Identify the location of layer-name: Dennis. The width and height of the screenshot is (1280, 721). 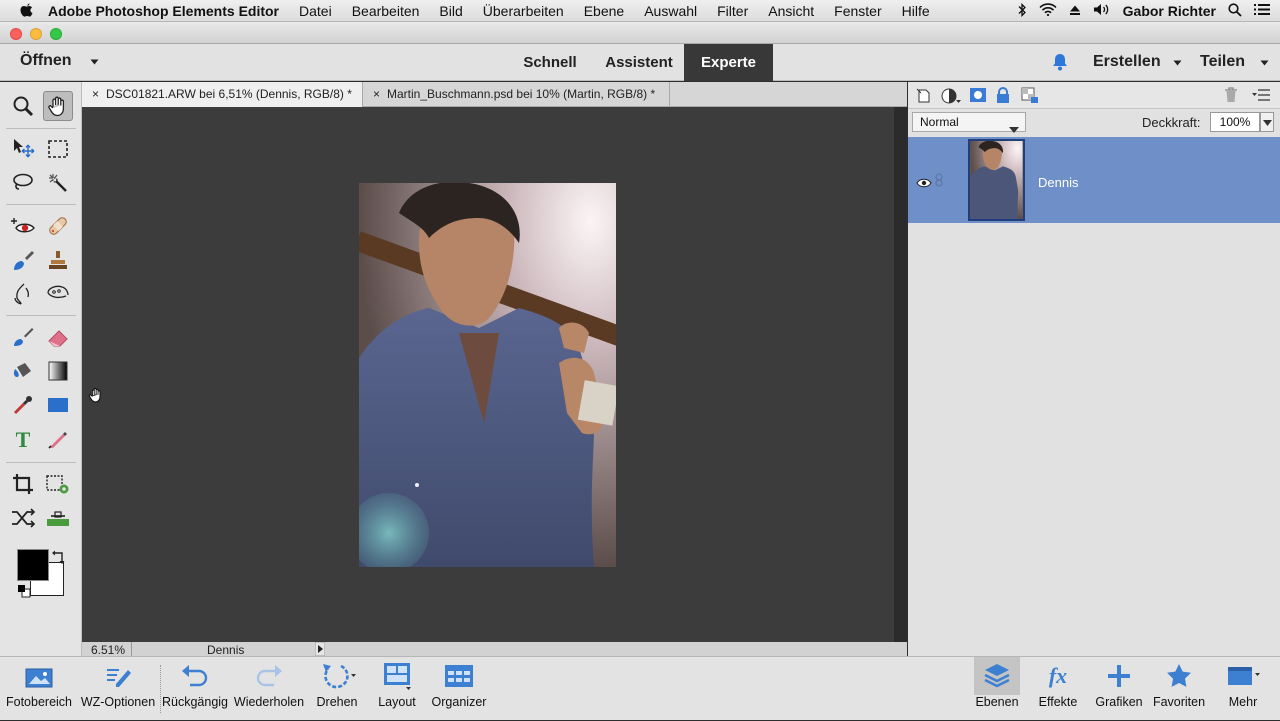
(1058, 182).